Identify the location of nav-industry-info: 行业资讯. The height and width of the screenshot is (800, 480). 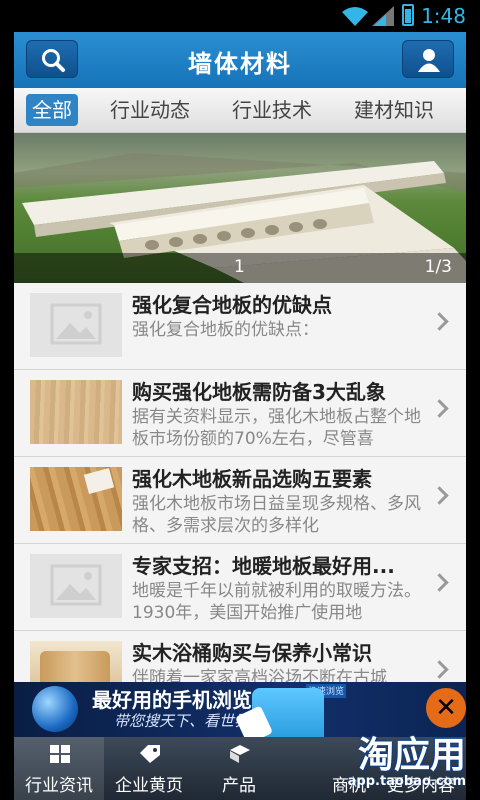
(59, 768).